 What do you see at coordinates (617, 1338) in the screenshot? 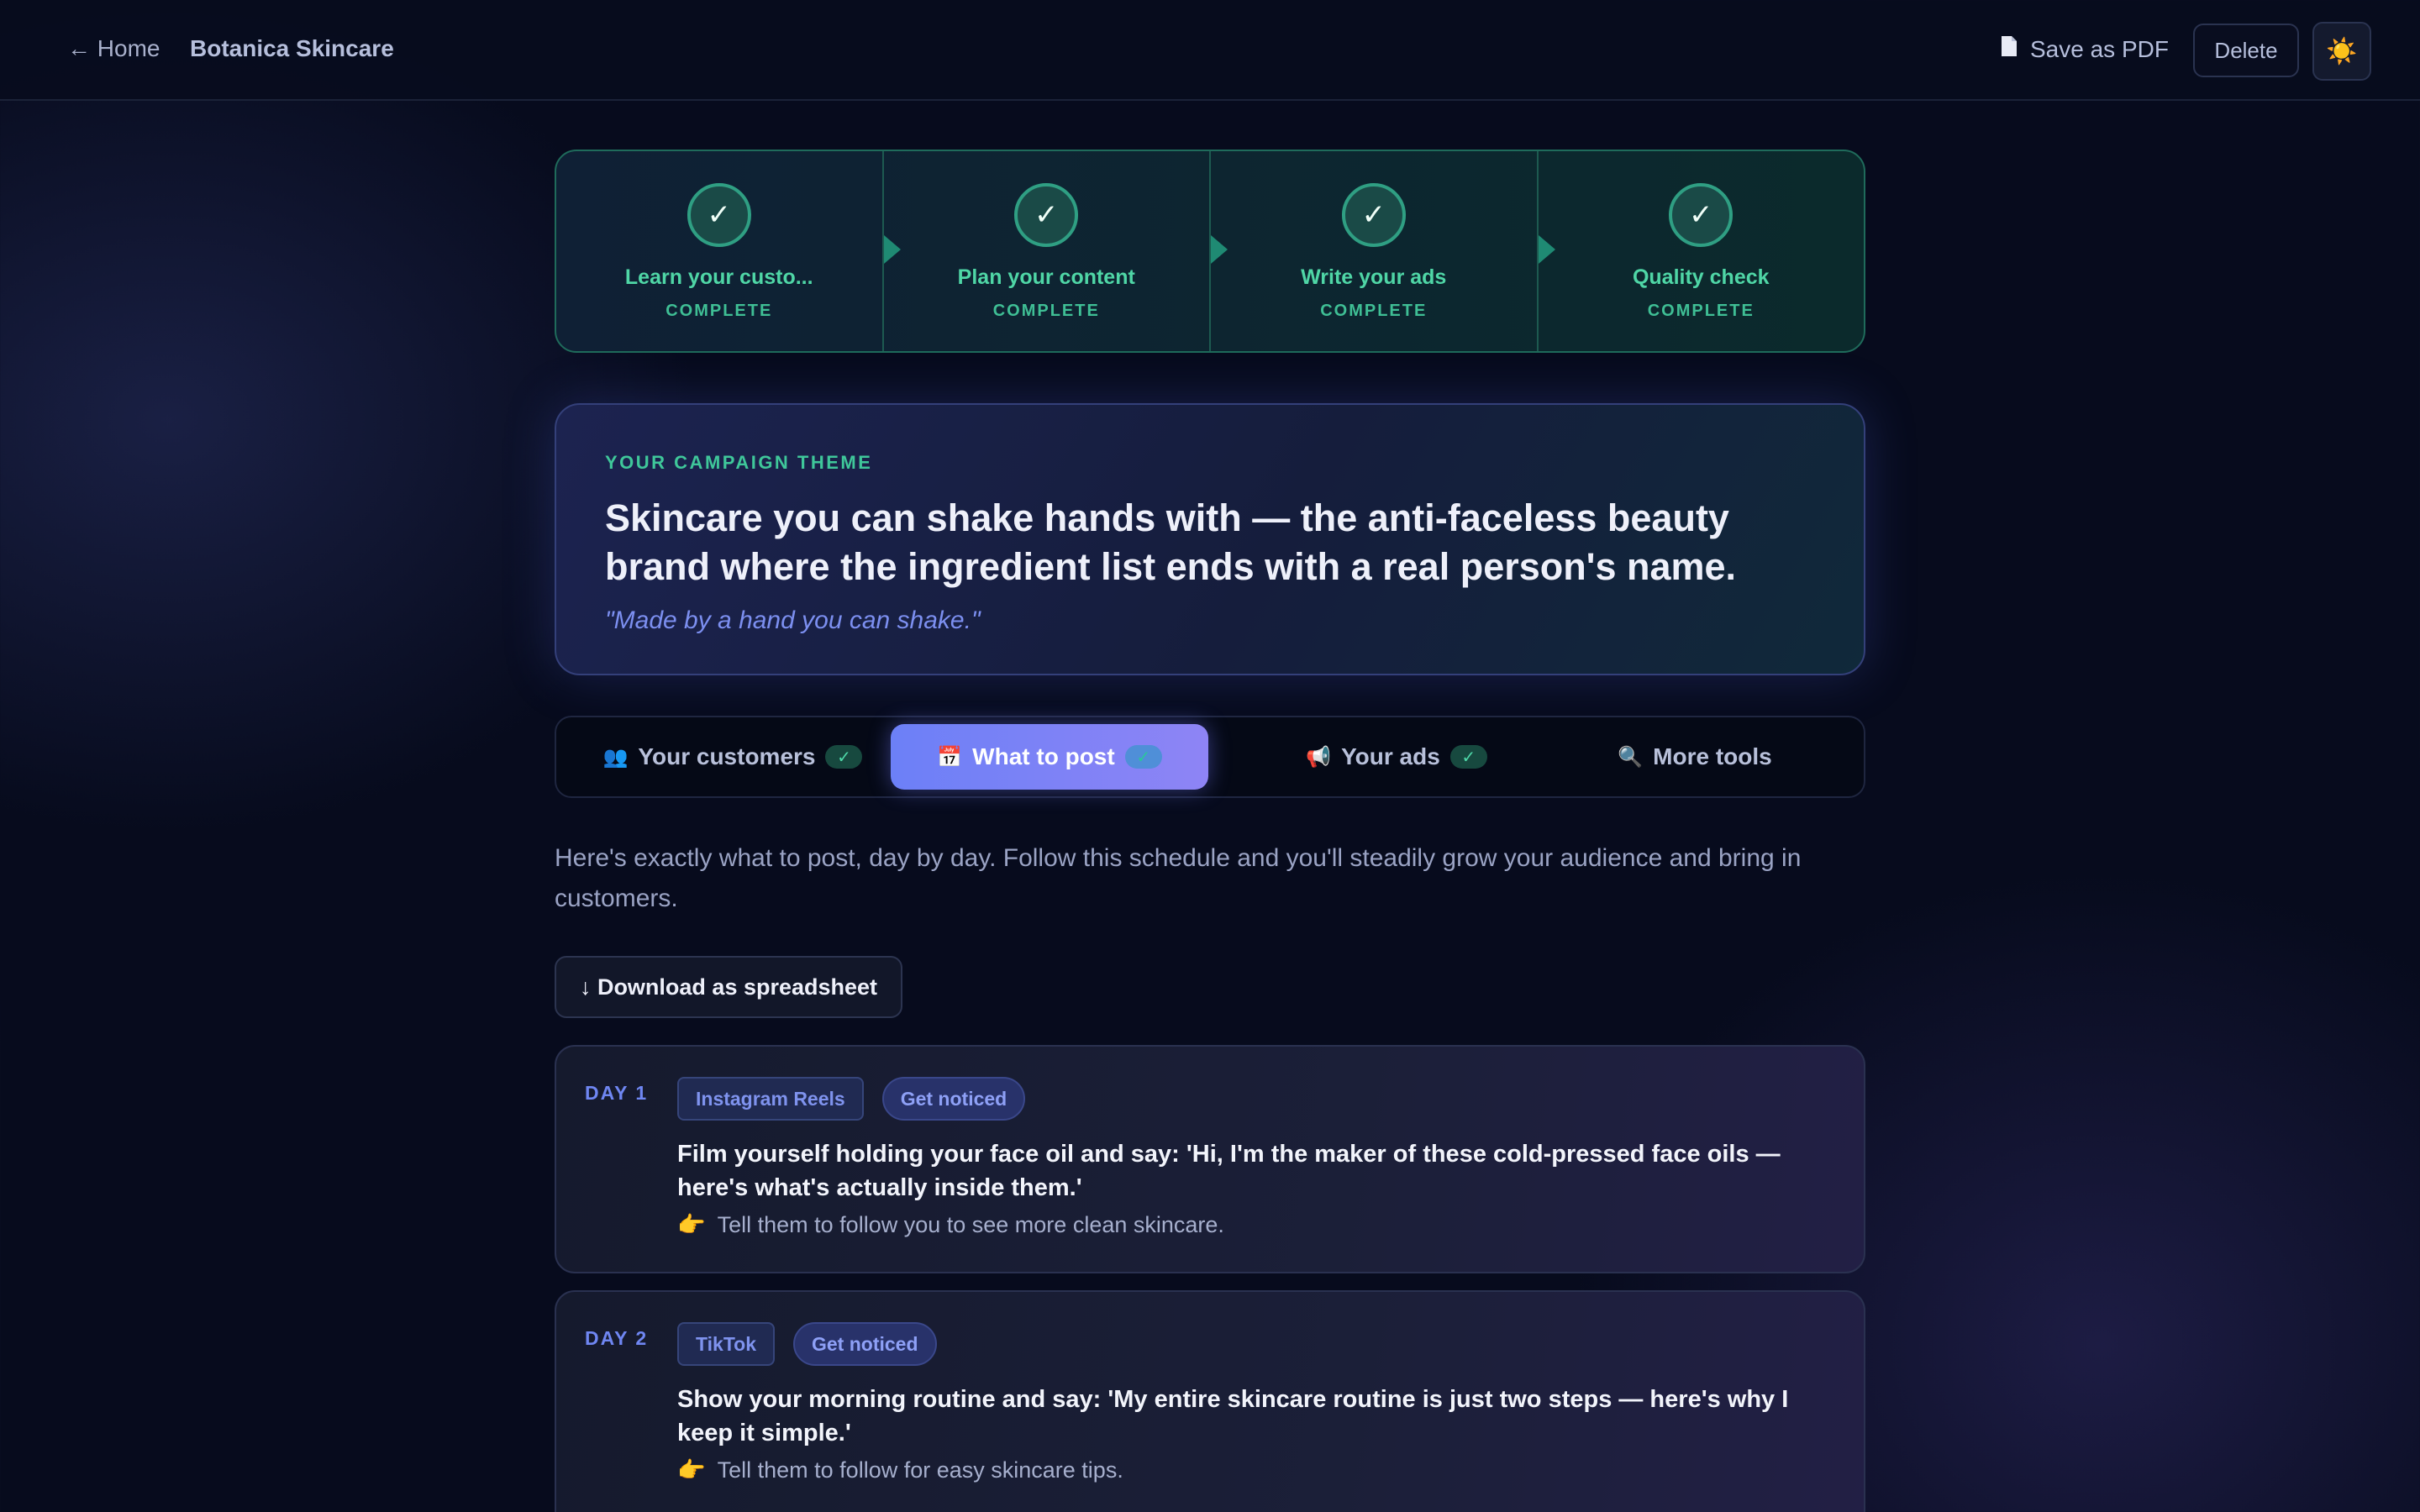
I see `day-label: DAY 2` at bounding box center [617, 1338].